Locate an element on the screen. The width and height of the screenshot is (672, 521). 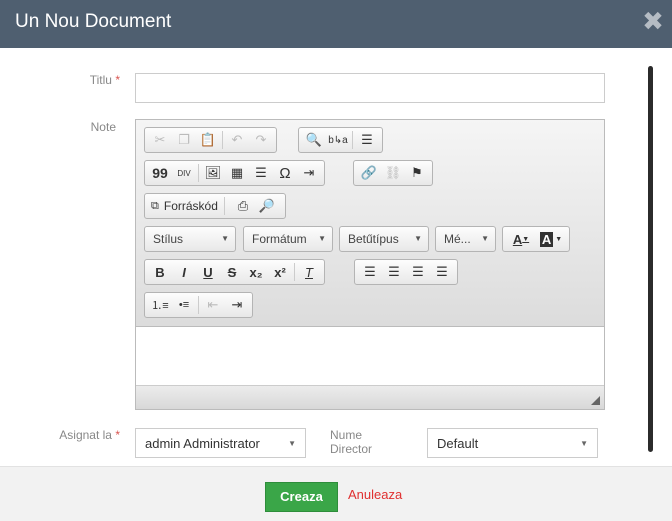
source-icon: ⧉ is located at coordinates (155, 206).